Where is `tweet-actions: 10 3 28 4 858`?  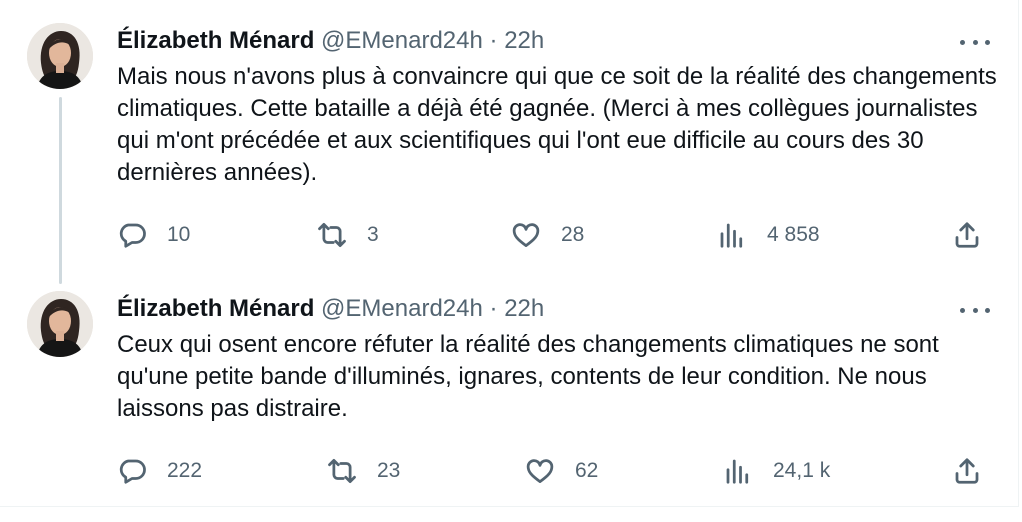 tweet-actions: 10 3 28 4 858 is located at coordinates (552, 235).